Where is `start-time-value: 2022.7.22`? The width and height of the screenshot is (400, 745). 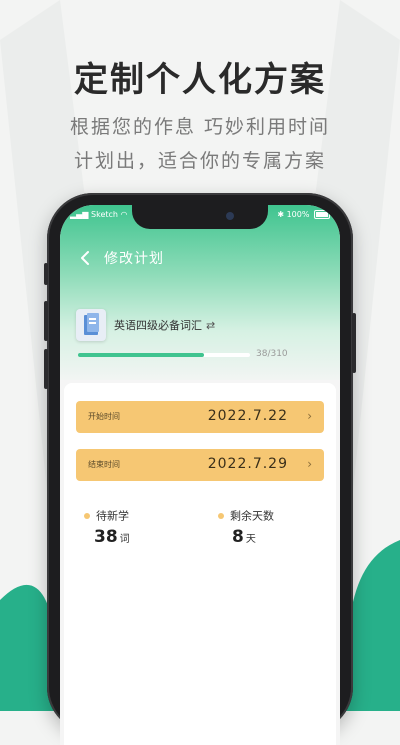 start-time-value: 2022.7.22 is located at coordinates (247, 416).